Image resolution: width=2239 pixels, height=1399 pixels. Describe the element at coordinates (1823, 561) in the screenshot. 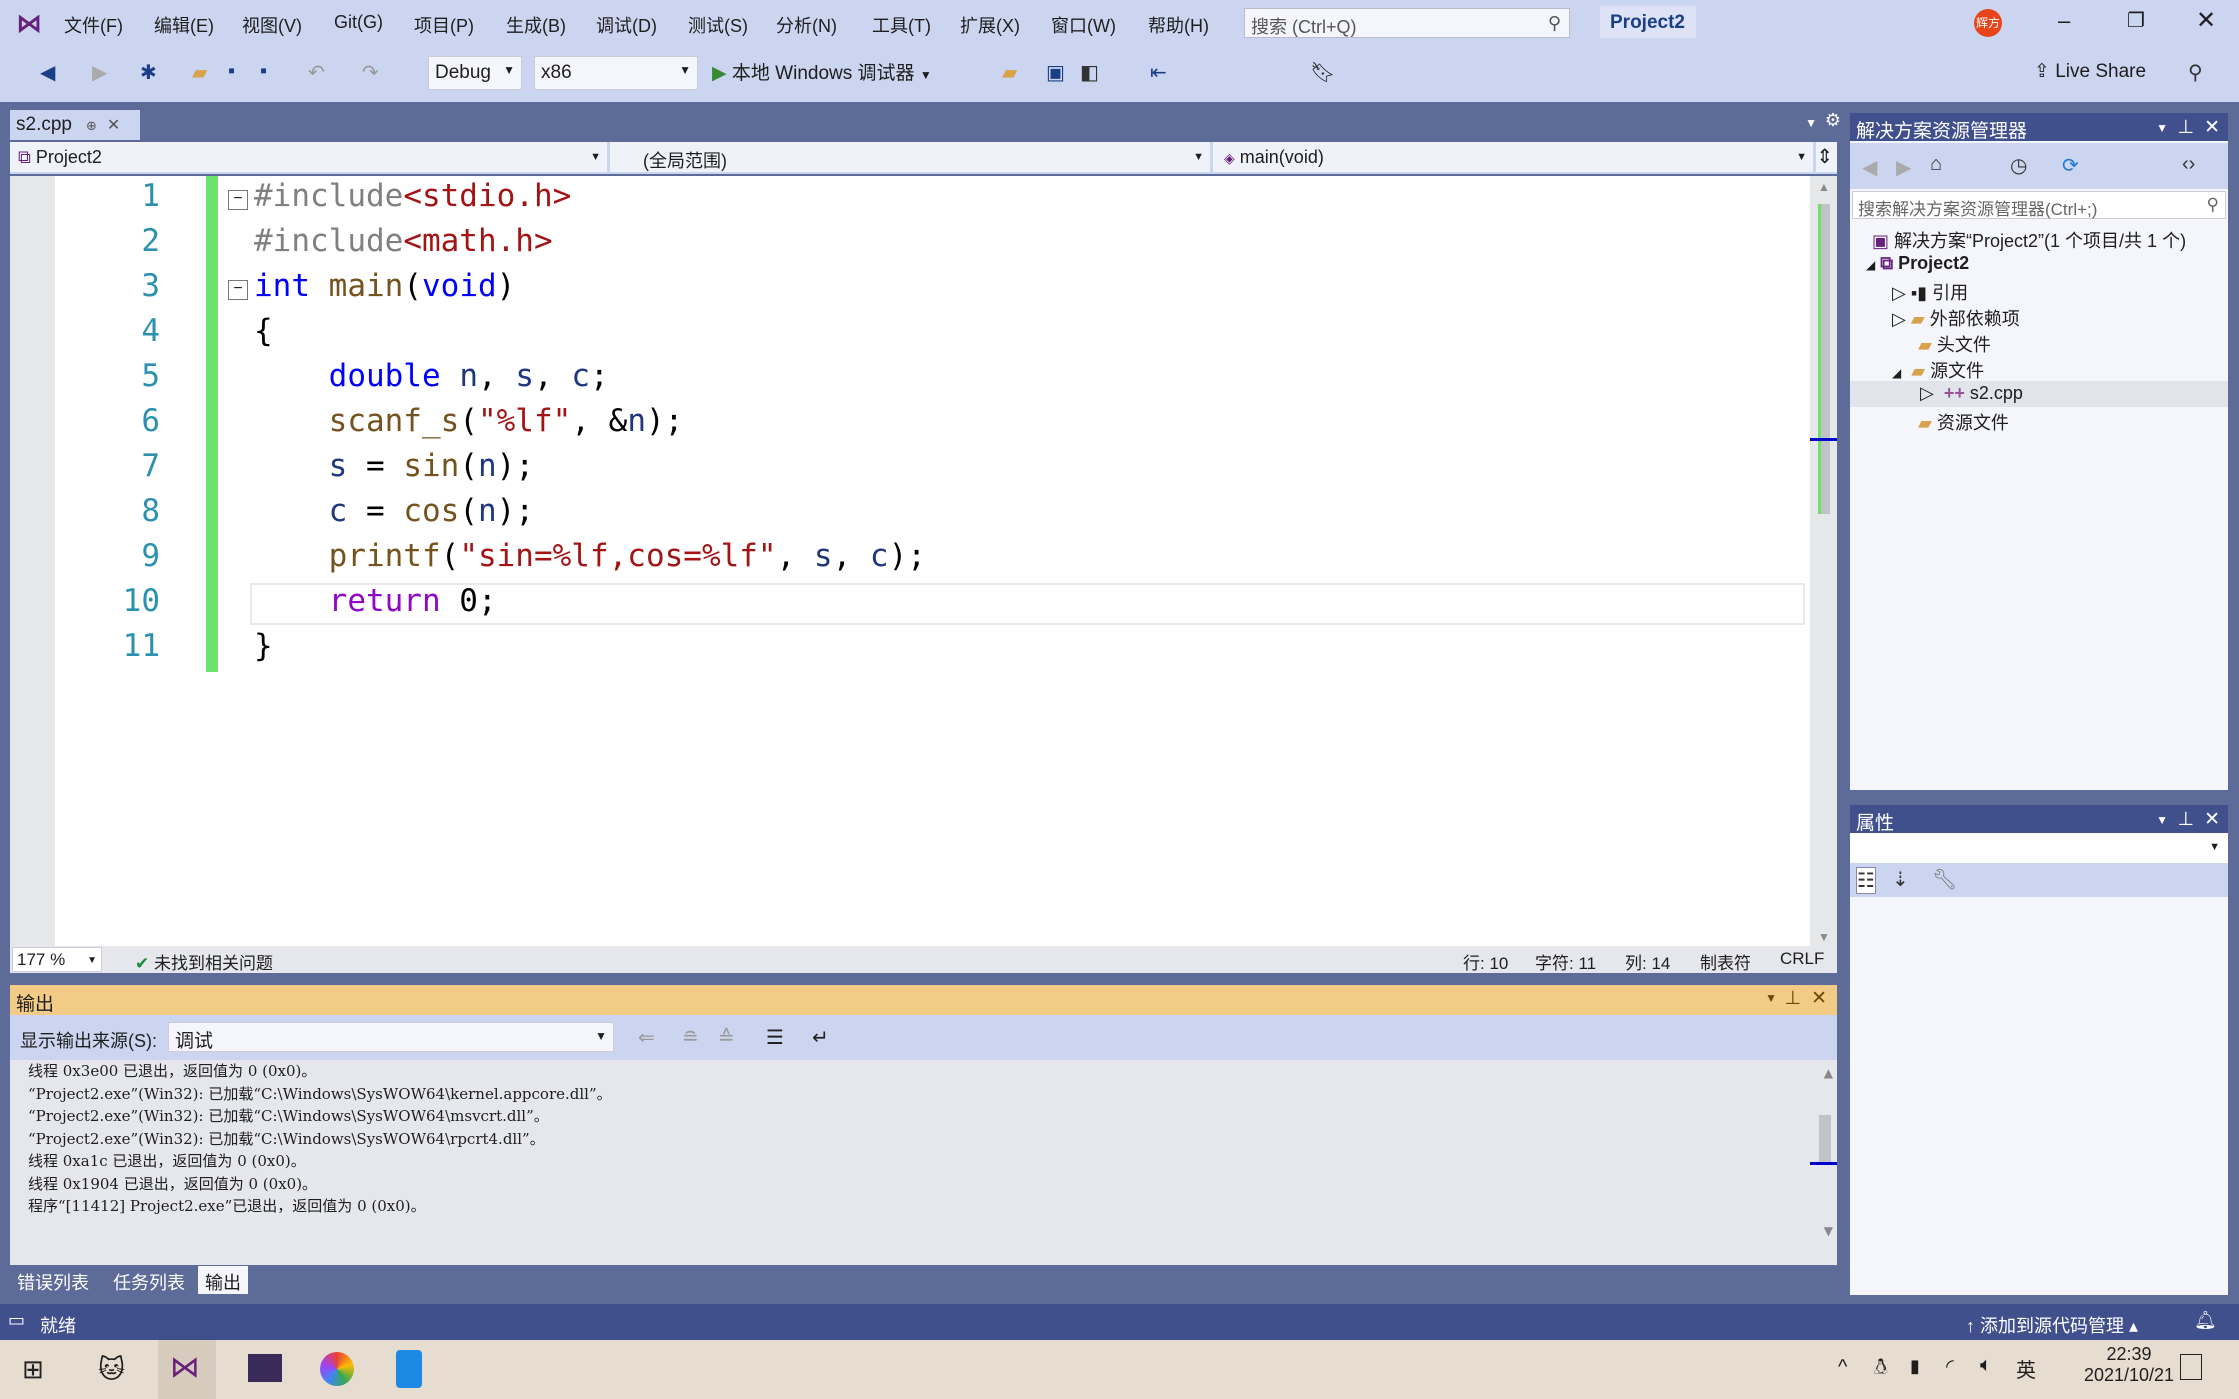

I see `editor-scrollbar: ▲ ▼` at that location.